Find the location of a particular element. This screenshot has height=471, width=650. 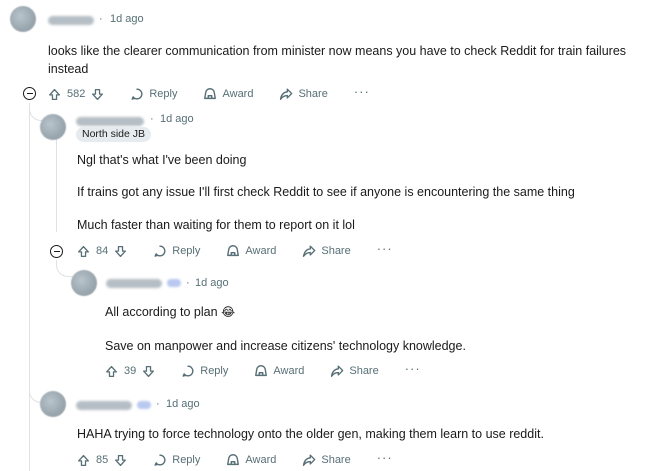

score: 582 is located at coordinates (76, 94).